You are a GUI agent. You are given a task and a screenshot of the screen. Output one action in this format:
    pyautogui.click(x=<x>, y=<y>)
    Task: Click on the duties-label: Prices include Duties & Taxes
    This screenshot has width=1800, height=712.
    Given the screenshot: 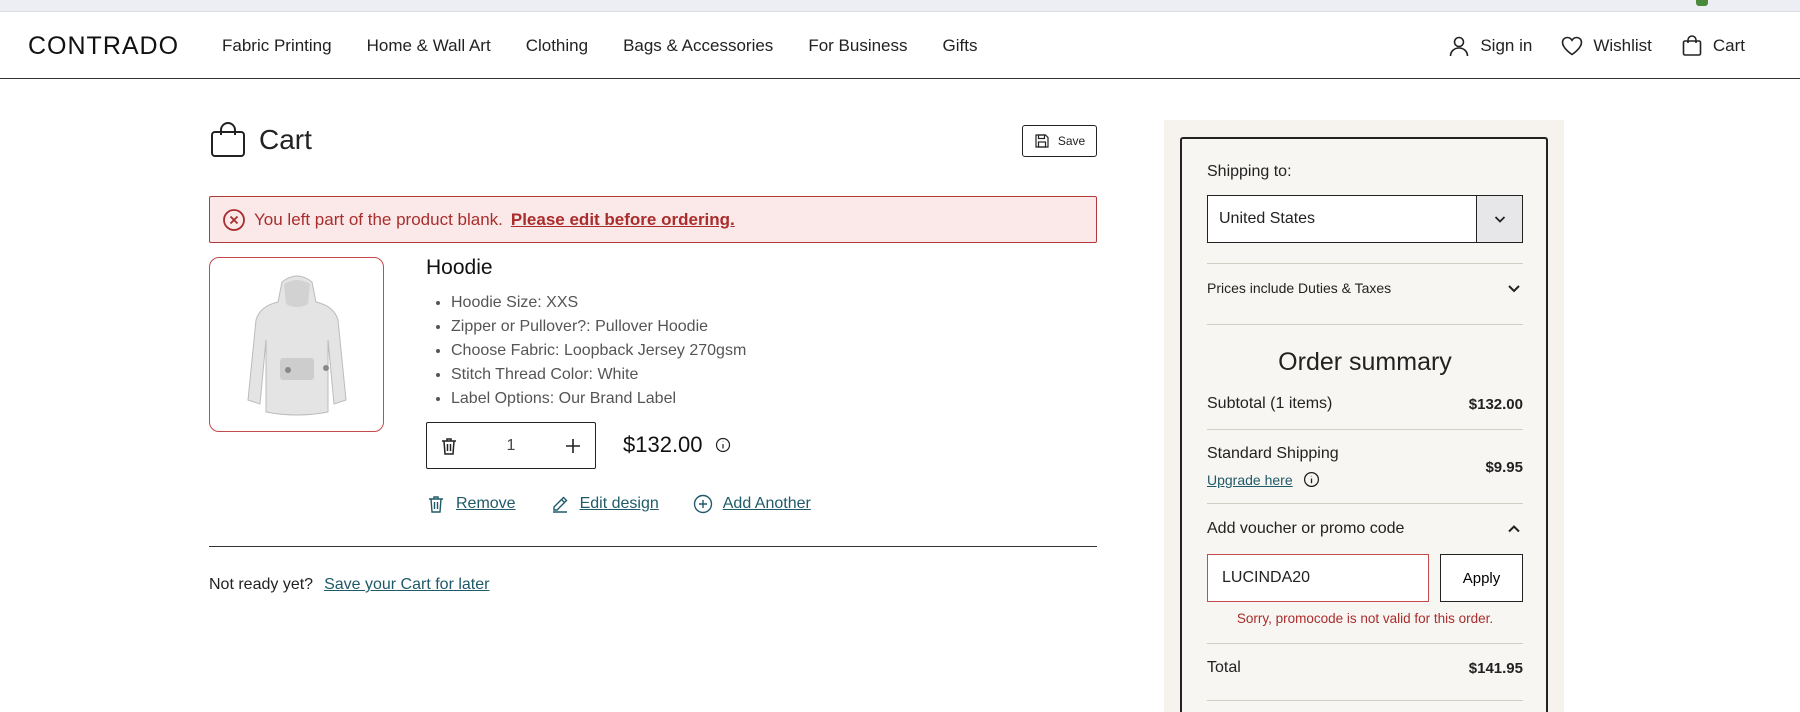 What is the action you would take?
    pyautogui.click(x=1299, y=288)
    